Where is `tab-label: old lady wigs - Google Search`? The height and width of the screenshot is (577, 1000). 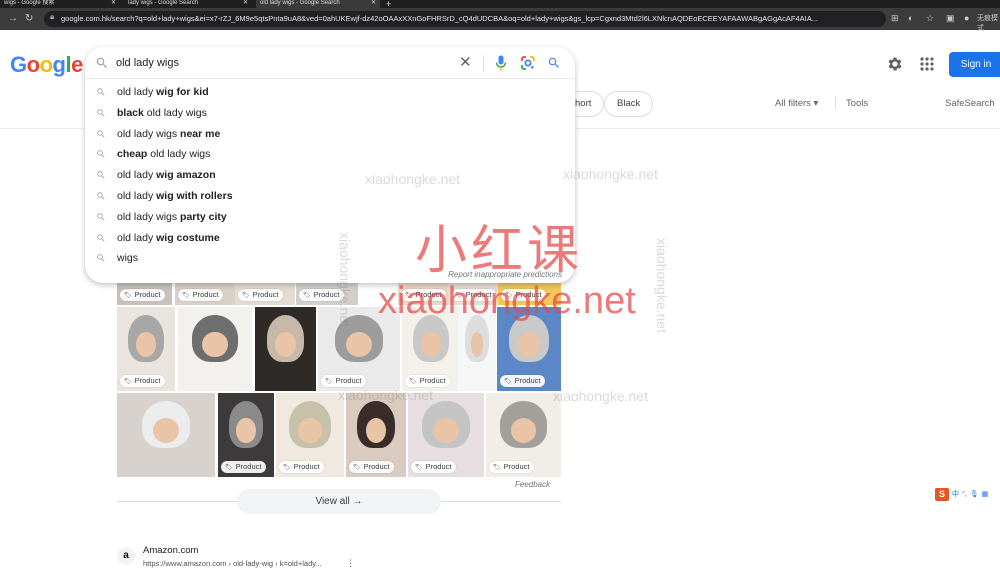 tab-label: old lady wigs - Google Search is located at coordinates (300, 3).